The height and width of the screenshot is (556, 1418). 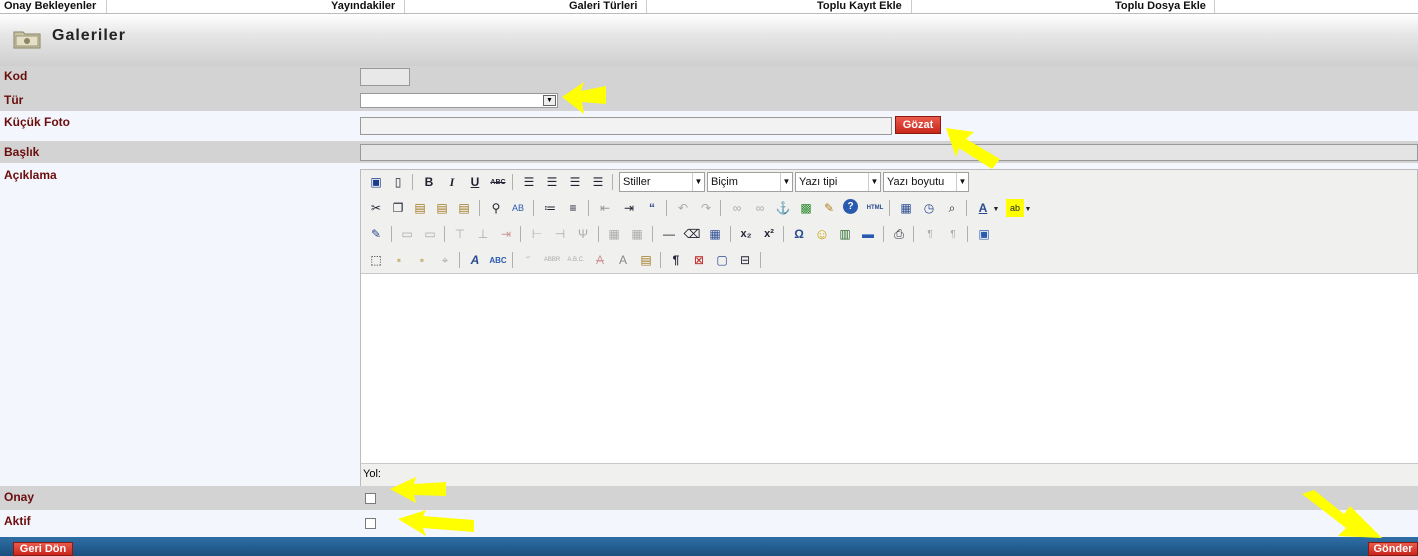 I want to click on insert-time-icon: ◷, so click(x=929, y=208).